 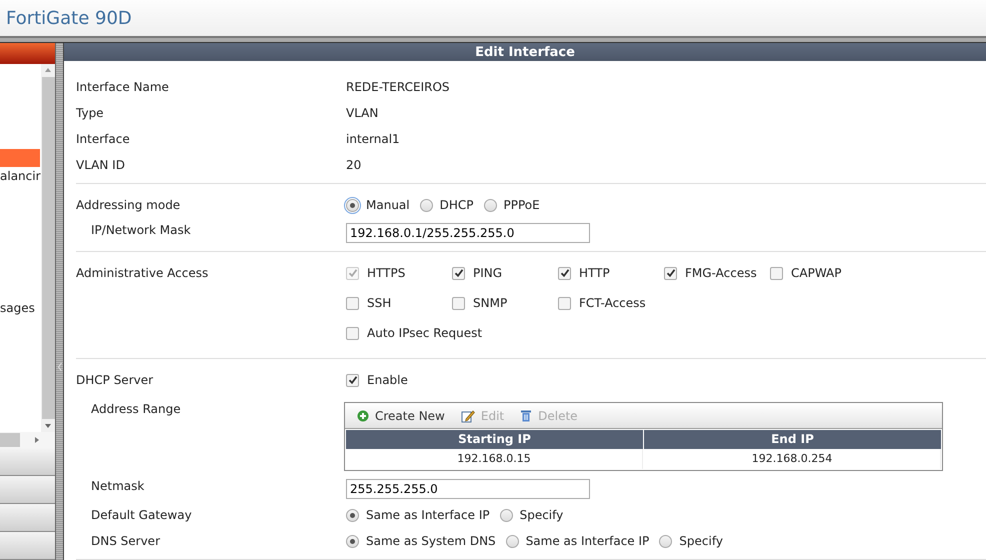 What do you see at coordinates (115, 380) in the screenshot?
I see `field-label: DHCP Server` at bounding box center [115, 380].